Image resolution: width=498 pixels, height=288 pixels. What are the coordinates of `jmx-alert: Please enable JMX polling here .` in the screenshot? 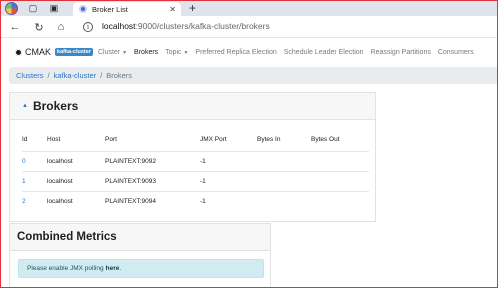 It's located at (141, 268).